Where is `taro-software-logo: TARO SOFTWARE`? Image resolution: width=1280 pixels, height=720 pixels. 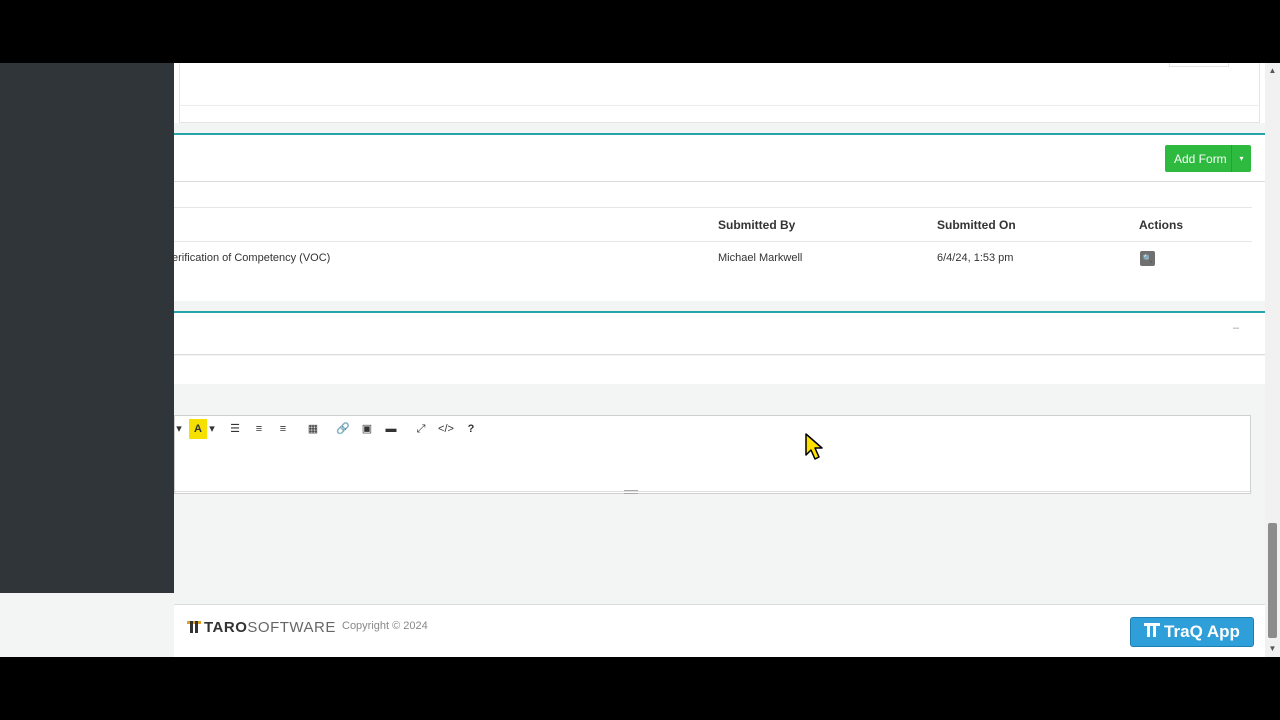
taro-software-logo: TARO SOFTWARE is located at coordinates (261, 627).